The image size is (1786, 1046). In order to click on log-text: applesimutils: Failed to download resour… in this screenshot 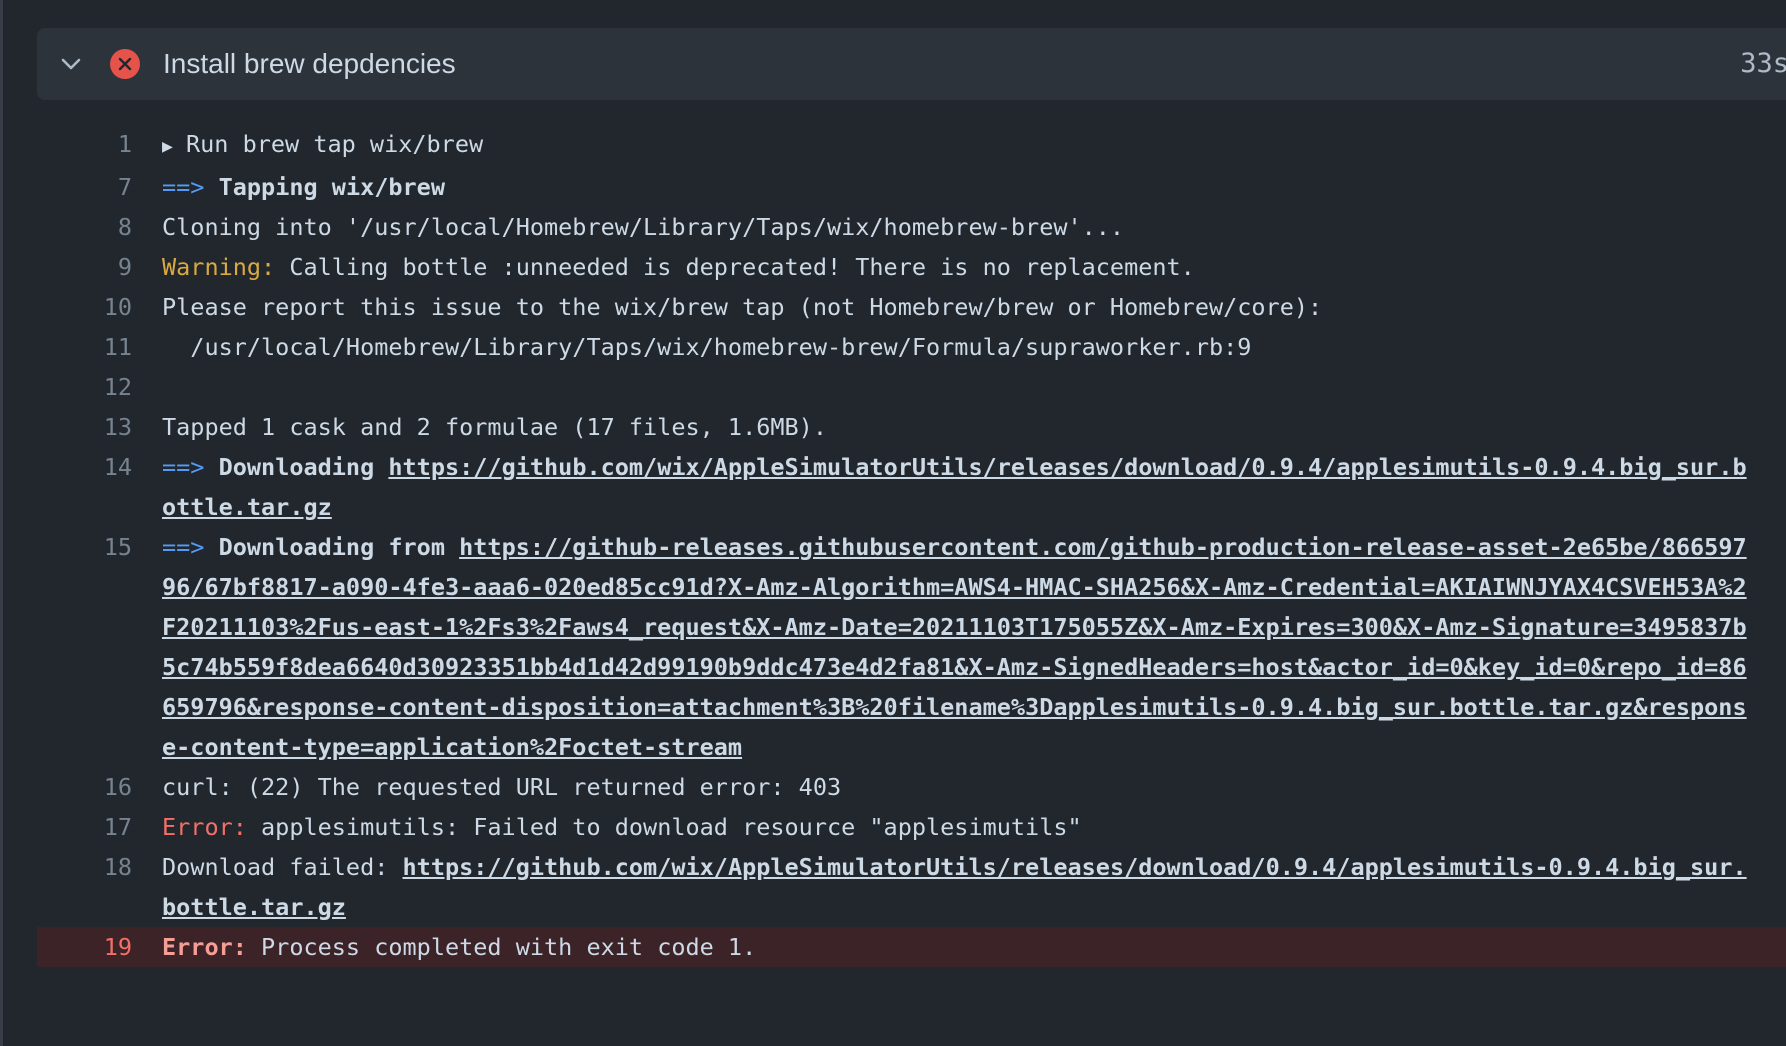, I will do `click(664, 827)`.